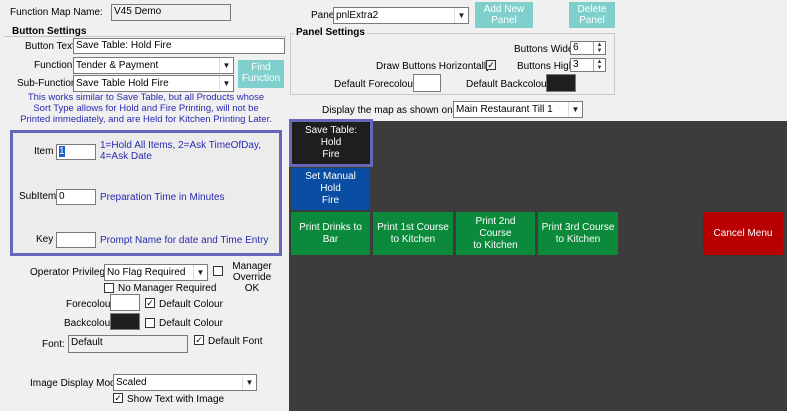 This screenshot has height=411, width=787. I want to click on operator-privilege-select: No Flag Required ▼, so click(156, 272).